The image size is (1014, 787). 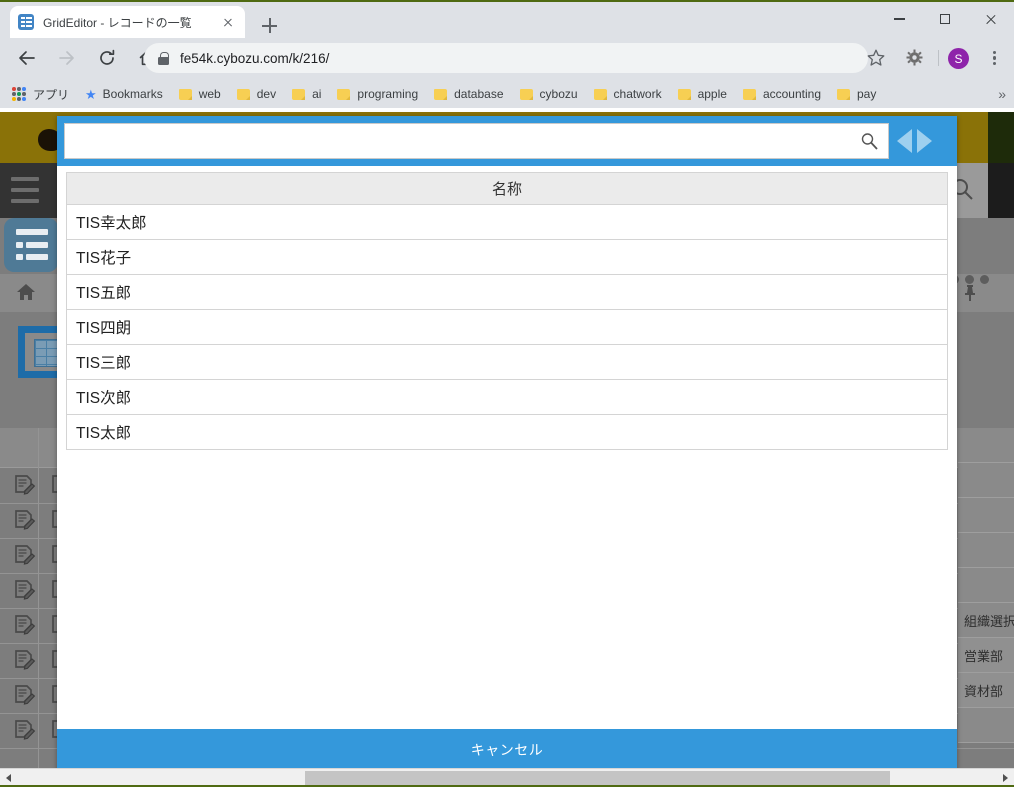 What do you see at coordinates (31, 245) in the screenshot?
I see `kintone-app-icon` at bounding box center [31, 245].